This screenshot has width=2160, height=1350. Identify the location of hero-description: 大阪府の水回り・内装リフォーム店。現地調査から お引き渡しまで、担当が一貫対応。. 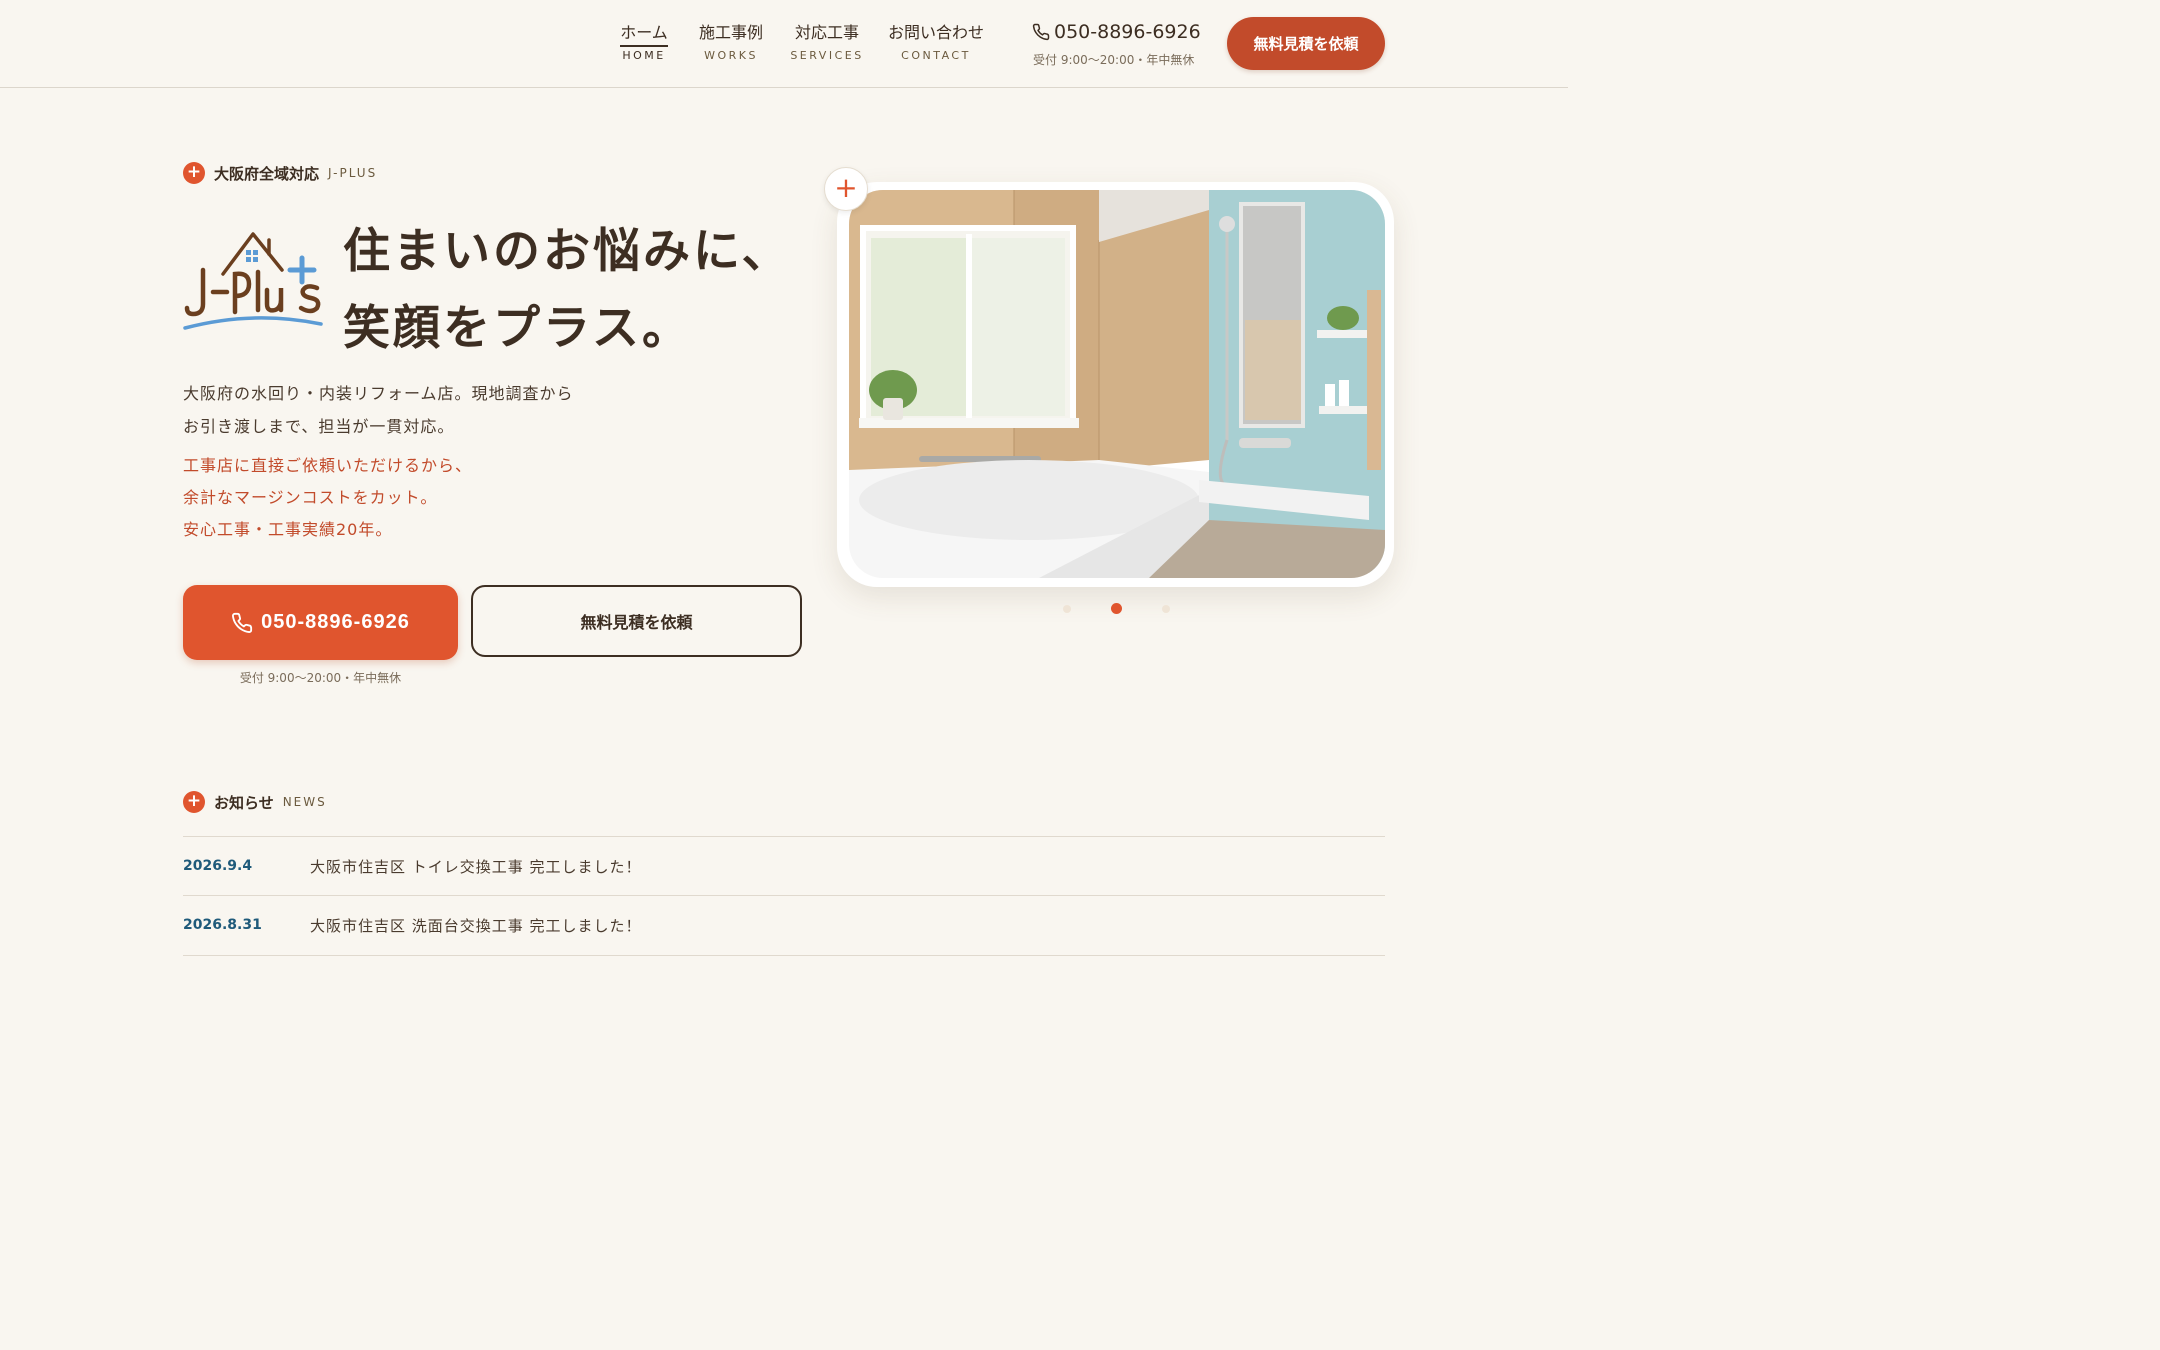
(378, 410).